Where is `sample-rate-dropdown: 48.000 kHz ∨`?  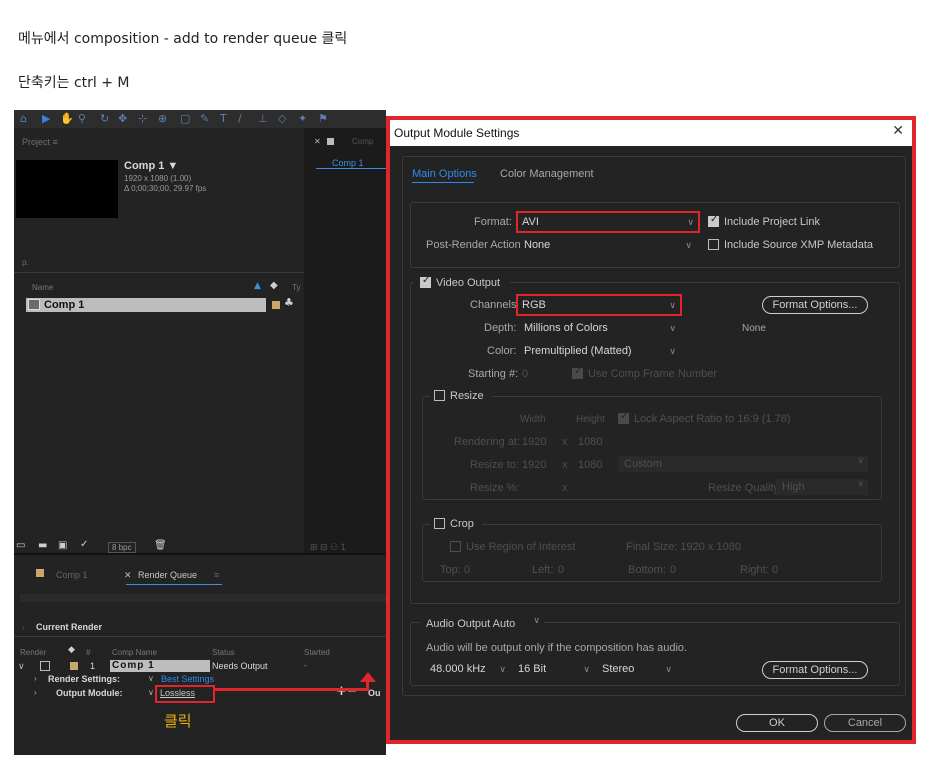
sample-rate-dropdown: 48.000 kHz ∨ is located at coordinates (468, 669).